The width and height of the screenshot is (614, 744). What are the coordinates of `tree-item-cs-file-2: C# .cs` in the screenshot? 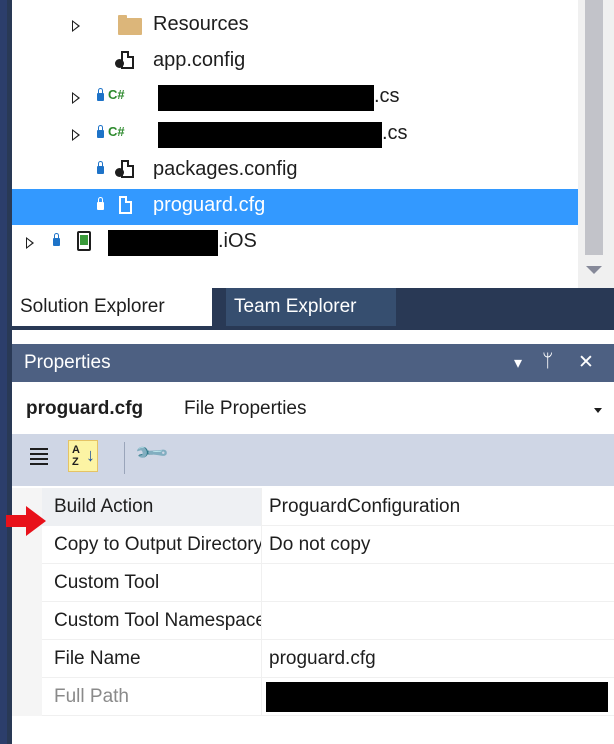 It's located at (295, 135).